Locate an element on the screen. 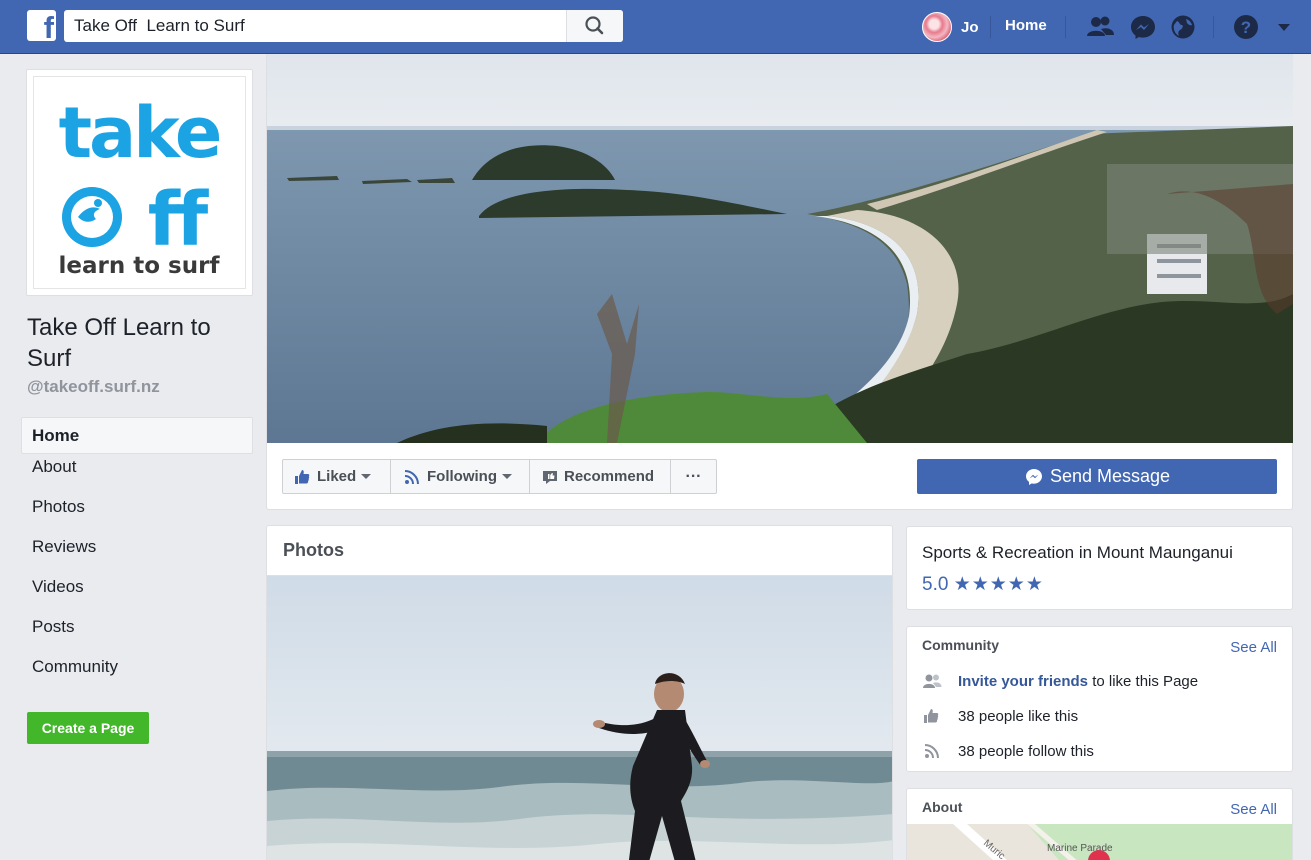 This screenshot has width=1311, height=860. following-button: Following is located at coordinates (460, 476).